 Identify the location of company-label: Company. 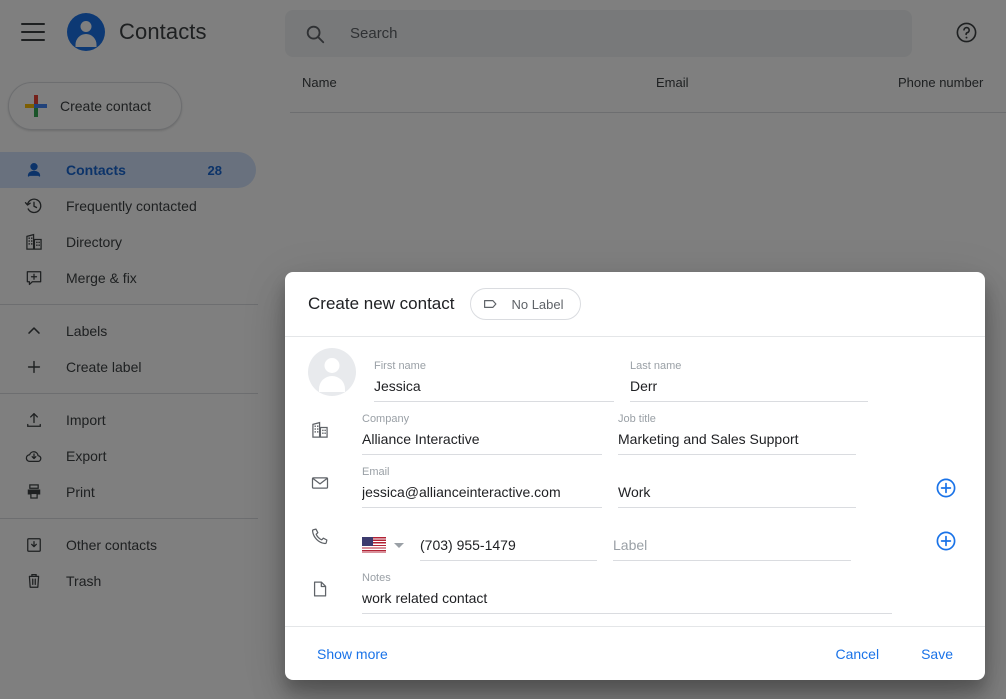
(386, 419).